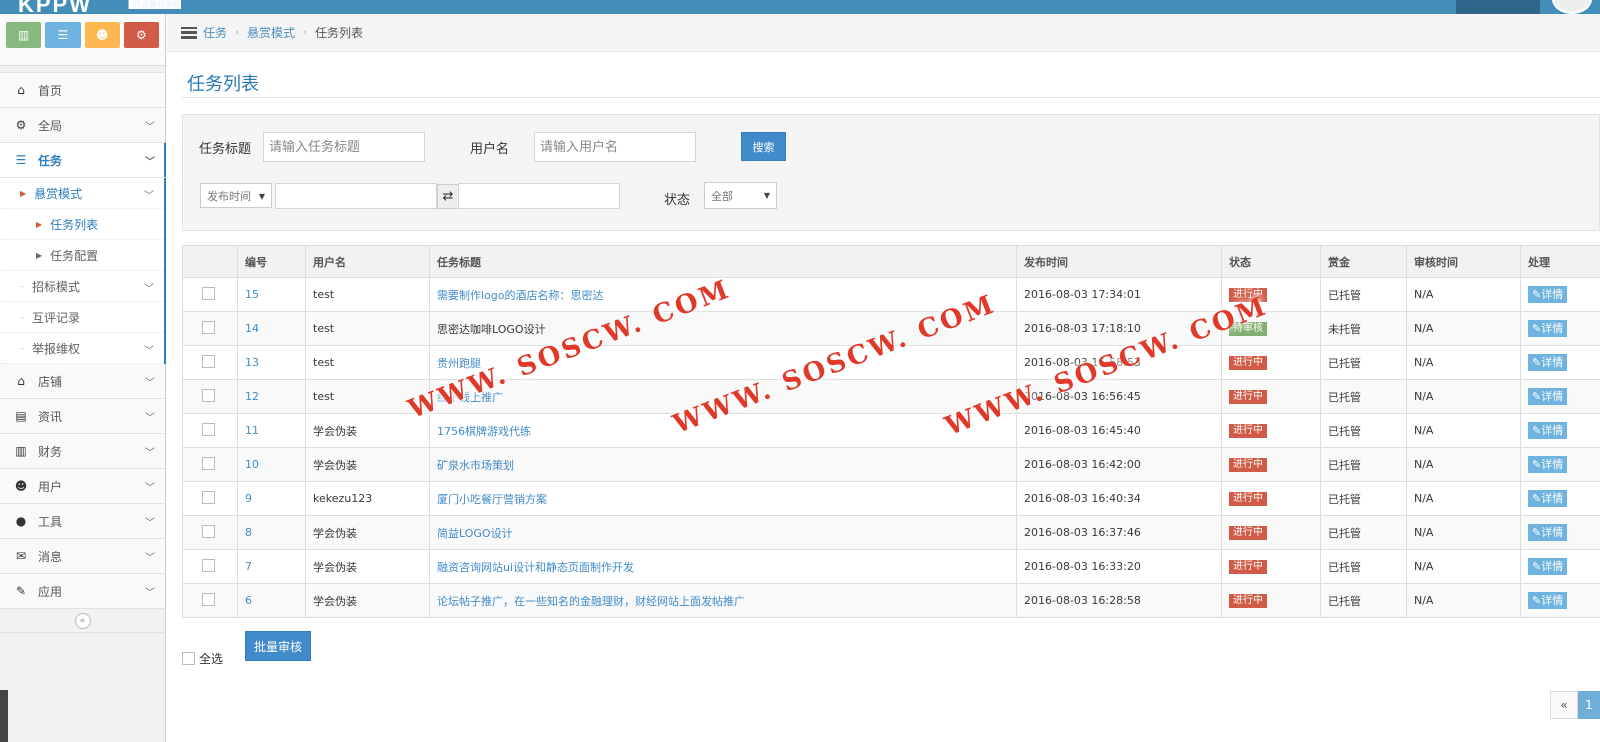  Describe the element at coordinates (82, 381) in the screenshot. I see `sidebar-item-shop: ⌂ 店铺 ﹀` at that location.